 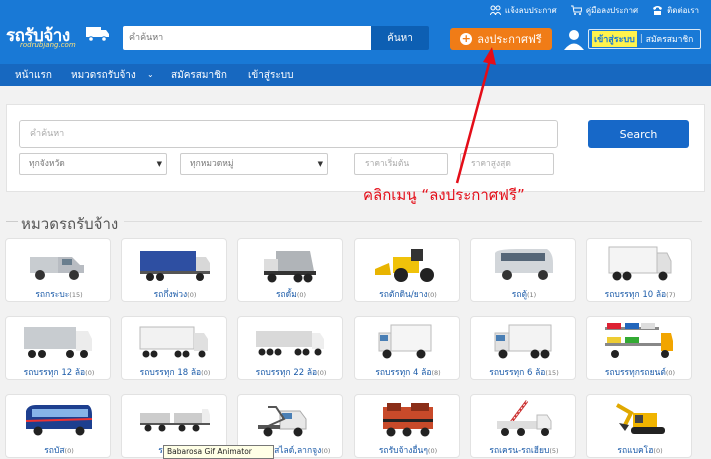 I want to click on eighteen-wheel-truck-icon, so click(x=173, y=342).